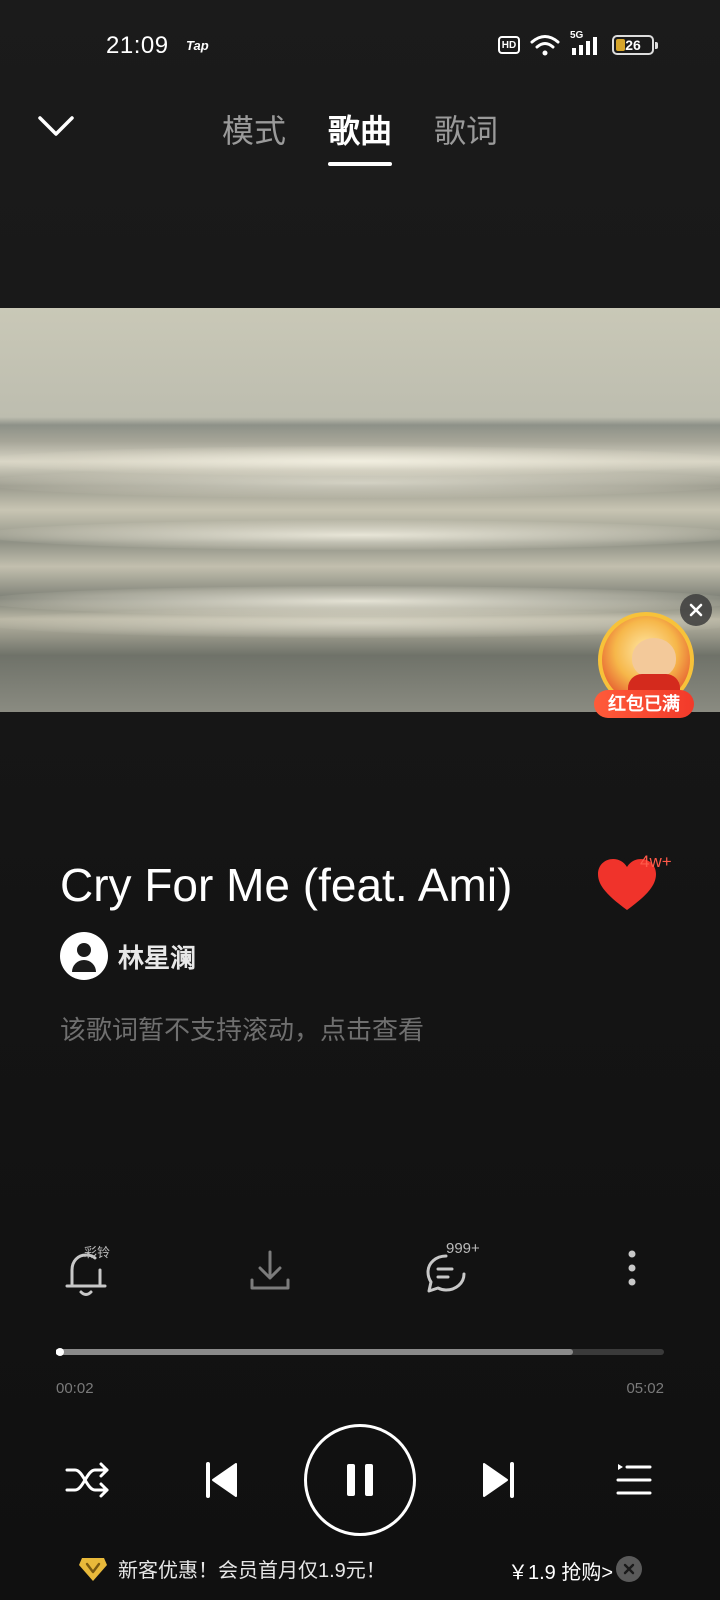 The height and width of the screenshot is (1600, 720). What do you see at coordinates (545, 45) in the screenshot?
I see `wifi-icon` at bounding box center [545, 45].